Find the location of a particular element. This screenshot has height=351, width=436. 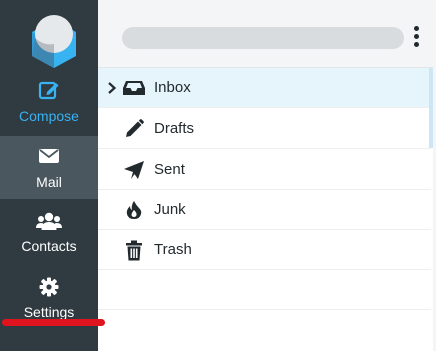

folder-name: Inbox is located at coordinates (172, 87).